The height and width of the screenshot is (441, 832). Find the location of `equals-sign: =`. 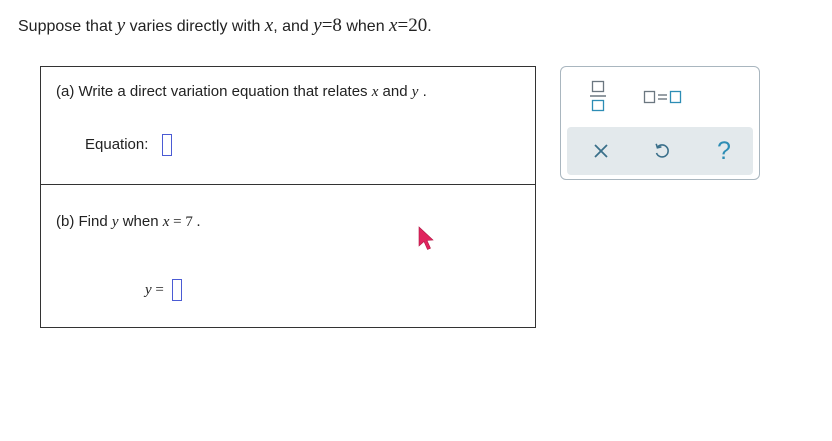

equals-sign: = is located at coordinates (157, 290).